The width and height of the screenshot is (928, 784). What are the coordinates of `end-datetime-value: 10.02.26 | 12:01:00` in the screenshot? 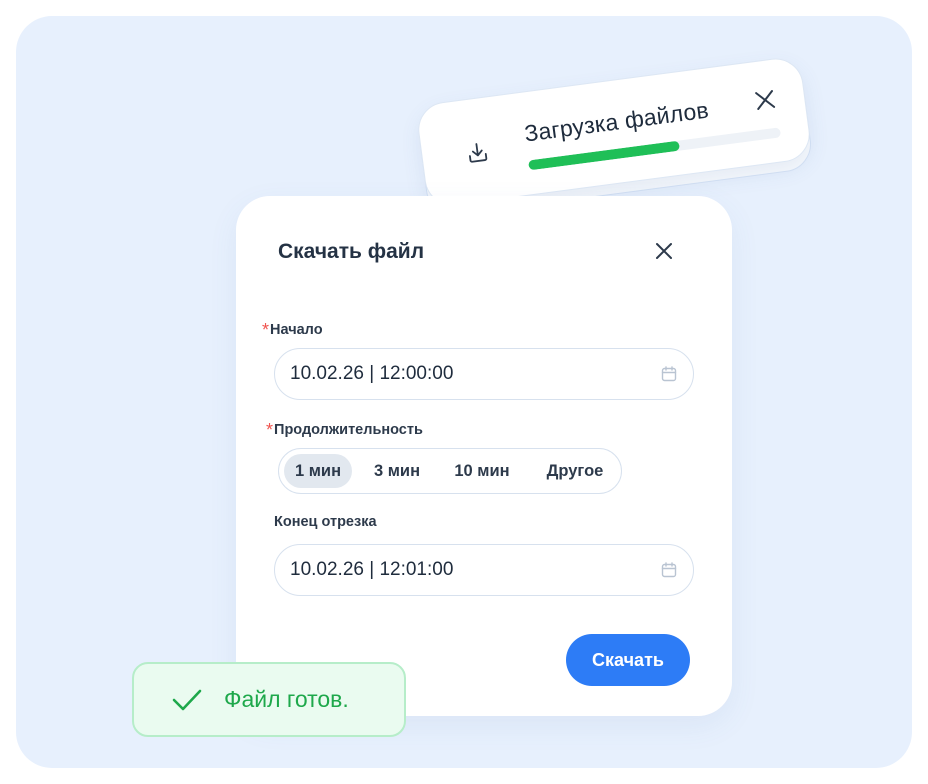 It's located at (372, 569).